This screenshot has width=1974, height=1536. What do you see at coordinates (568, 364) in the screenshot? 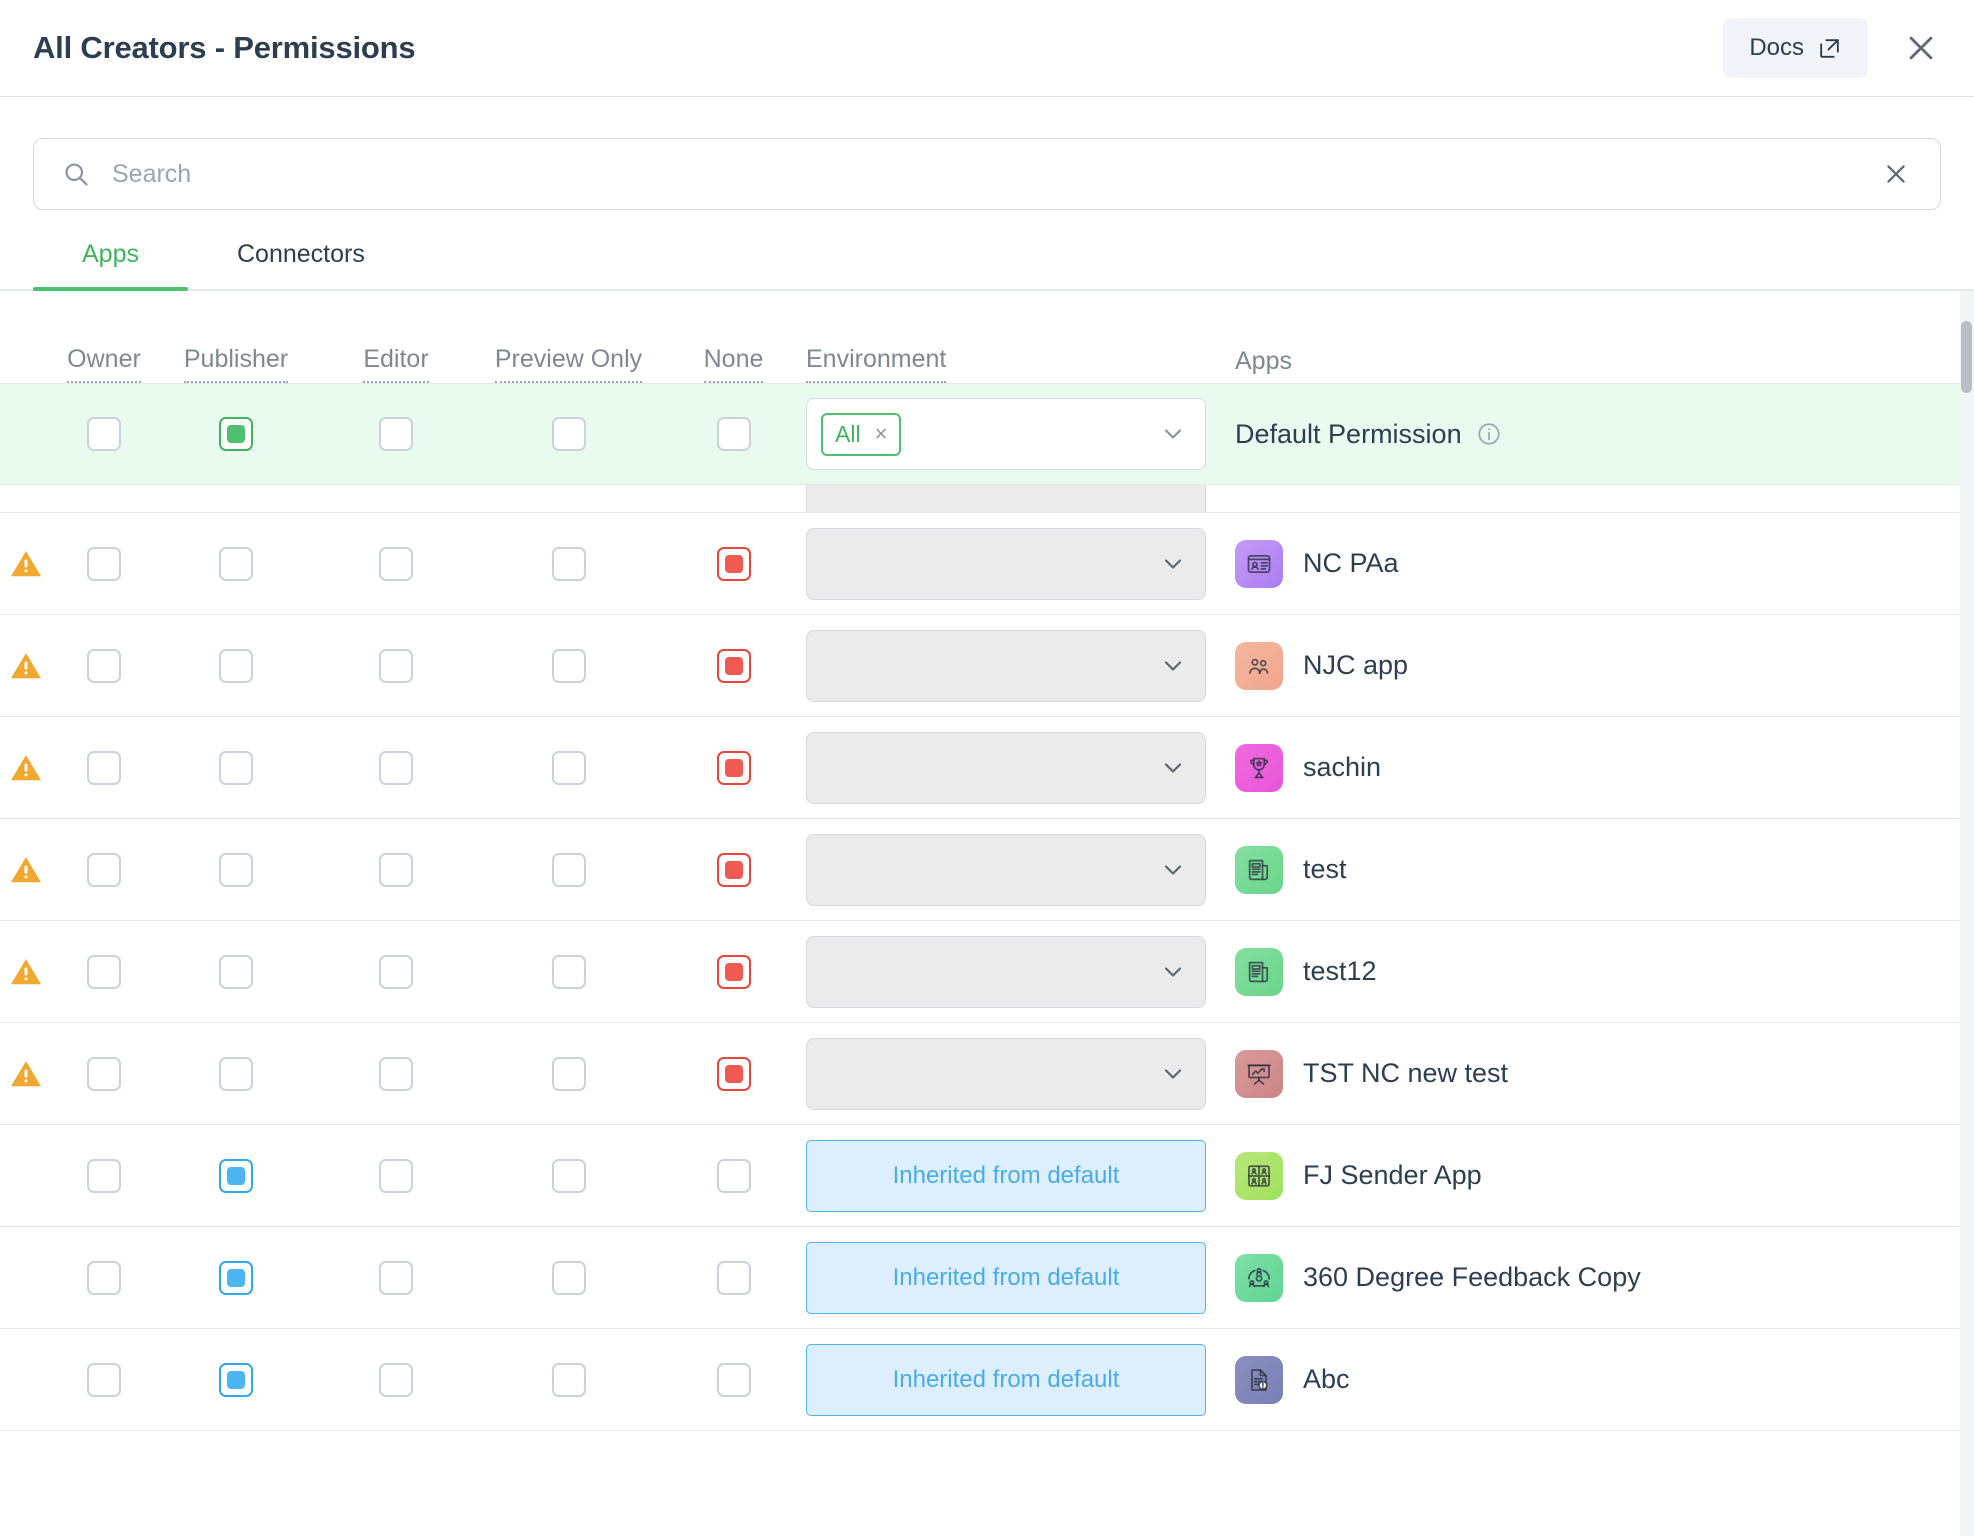
I see `column-header-preview-only: Preview Only` at bounding box center [568, 364].